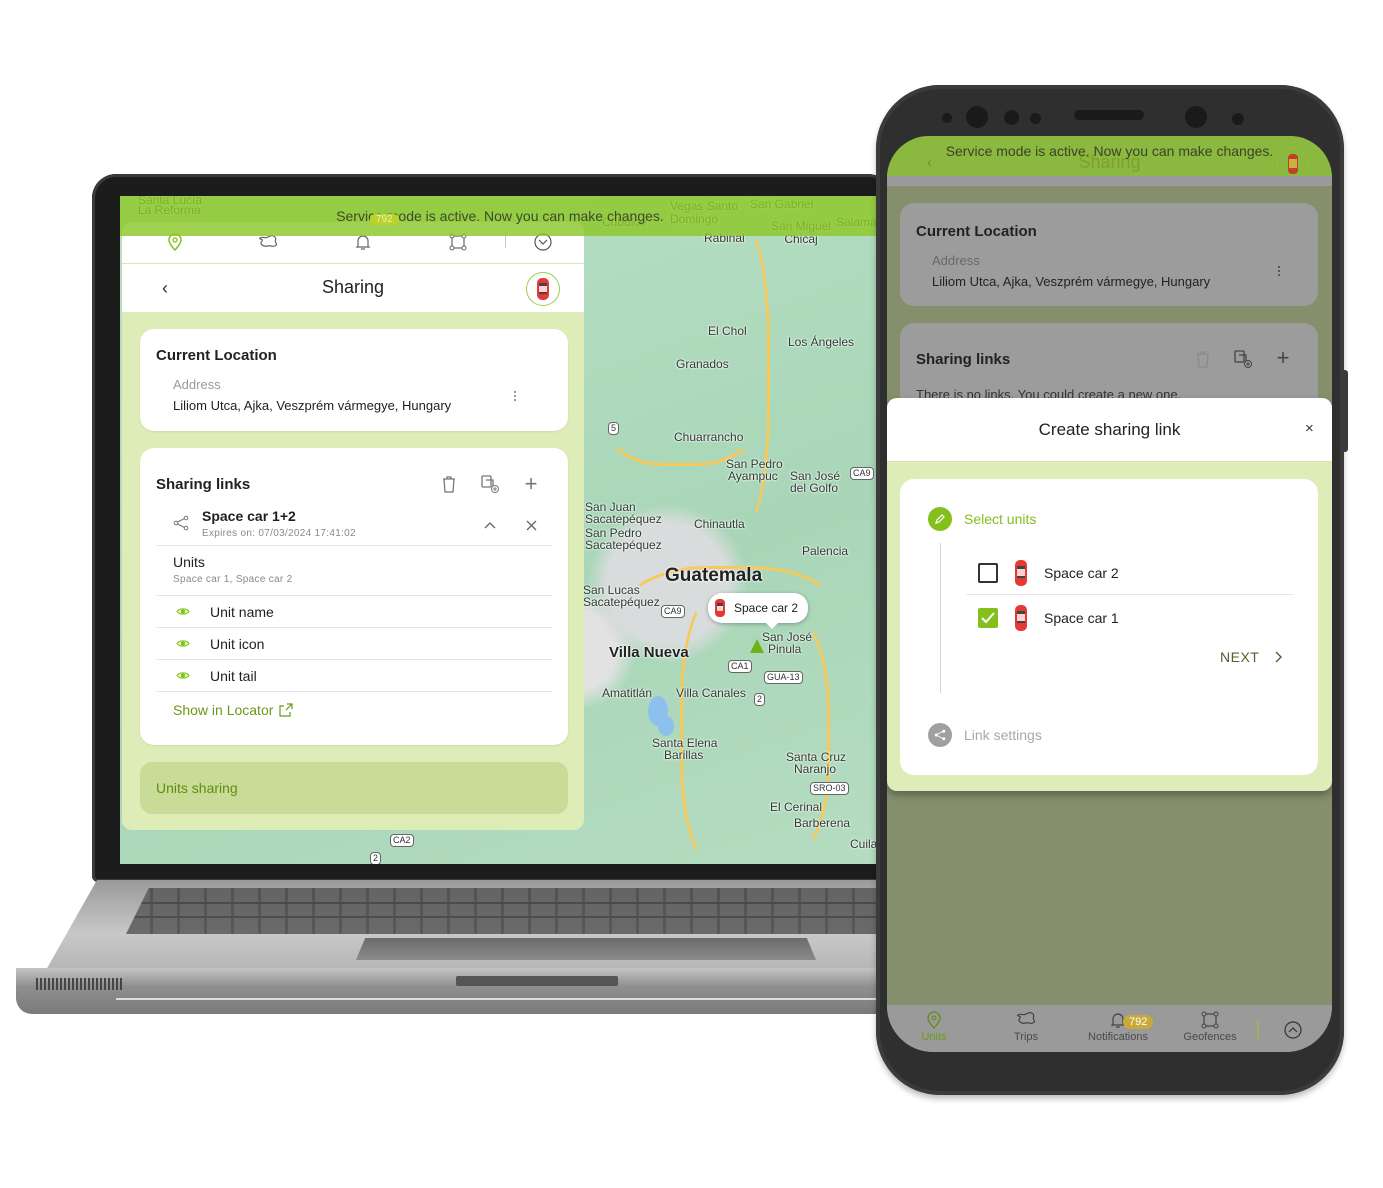 The height and width of the screenshot is (1188, 1383). I want to click on laptop-base, so click(456, 947).